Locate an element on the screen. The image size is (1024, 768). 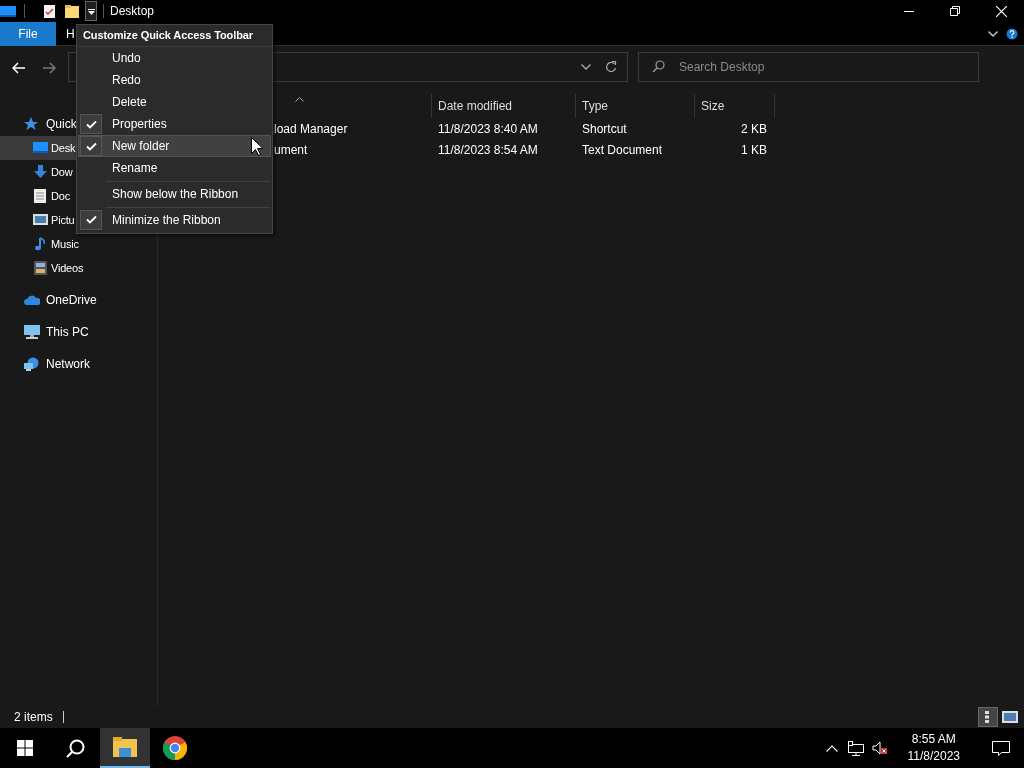
window-title: Desktop is located at coordinates (132, 11).